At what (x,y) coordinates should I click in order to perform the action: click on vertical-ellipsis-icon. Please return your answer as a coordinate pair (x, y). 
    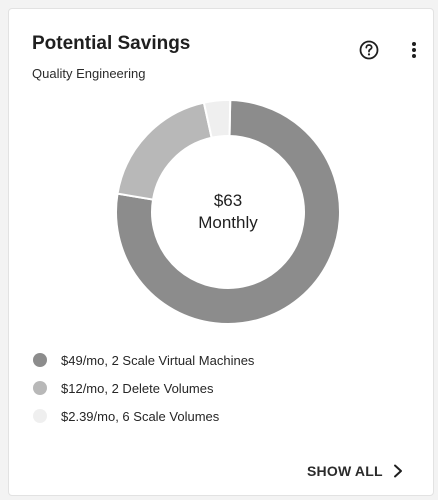
    Looking at the image, I should click on (414, 50).